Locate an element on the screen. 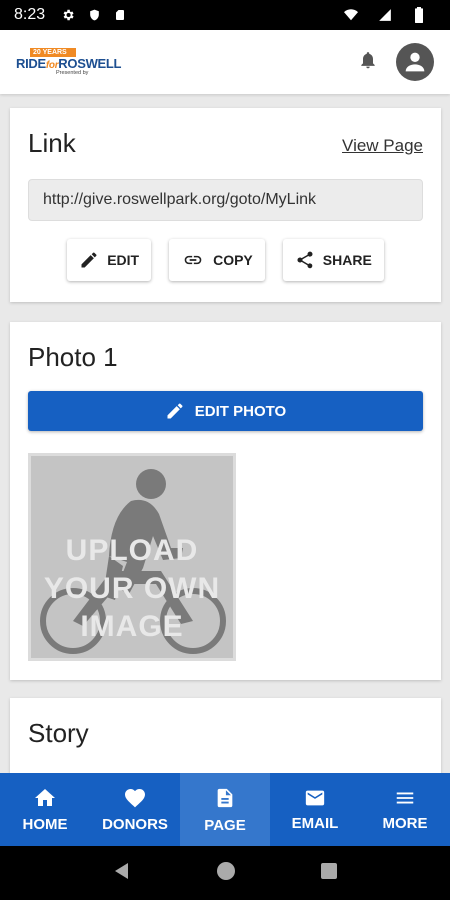  sim-card-icon is located at coordinates (120, 15).